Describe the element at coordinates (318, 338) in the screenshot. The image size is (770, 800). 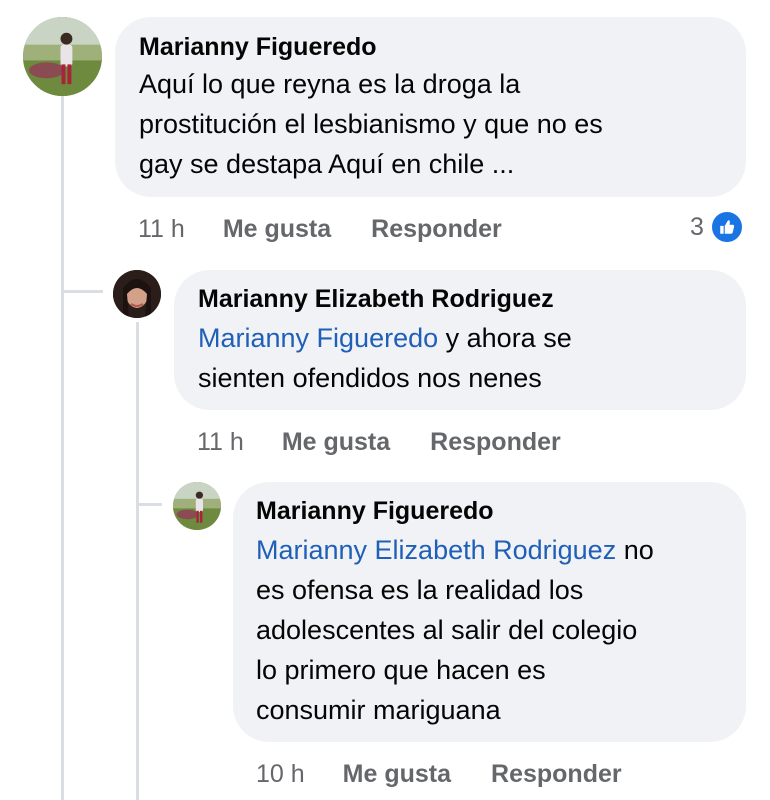
I see `mention-link: Marianny Figueredo` at that location.